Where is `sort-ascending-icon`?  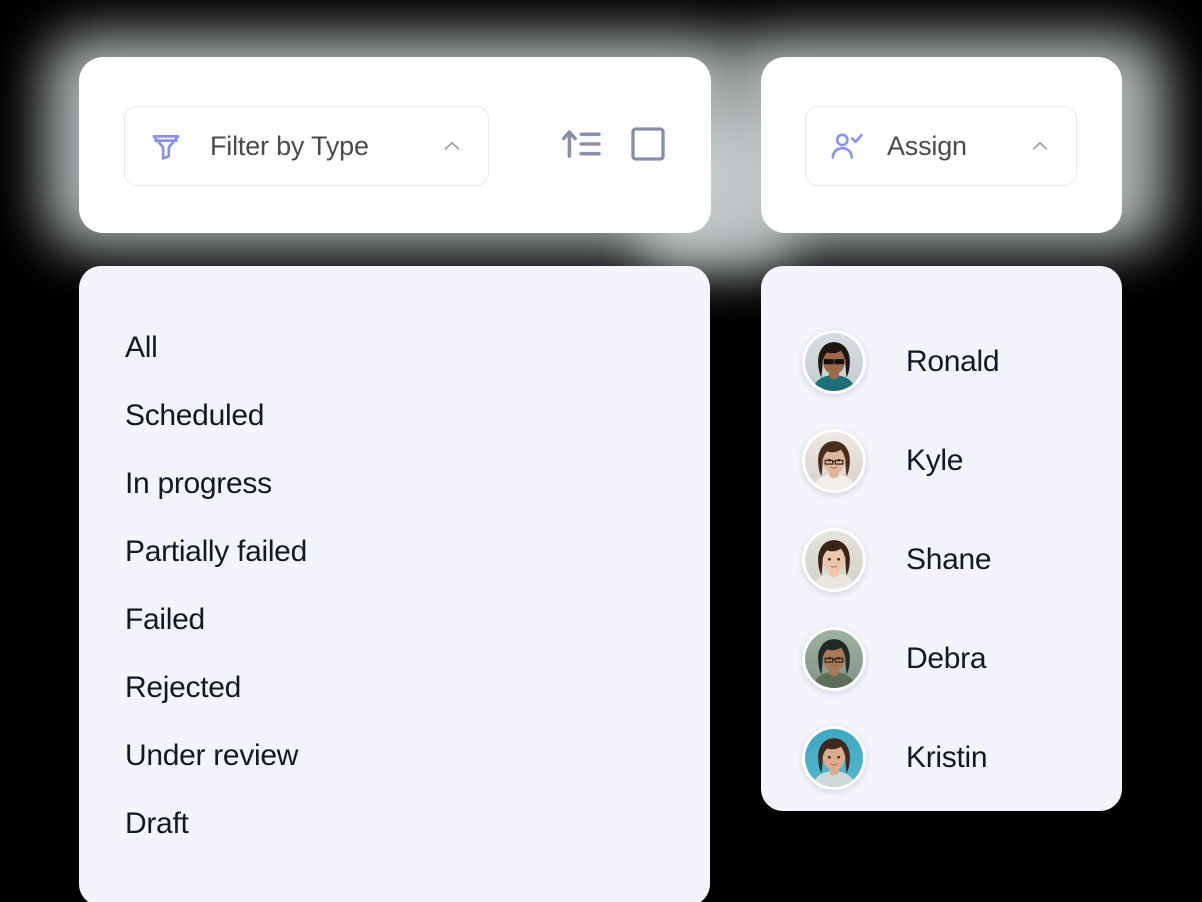 sort-ascending-icon is located at coordinates (582, 146).